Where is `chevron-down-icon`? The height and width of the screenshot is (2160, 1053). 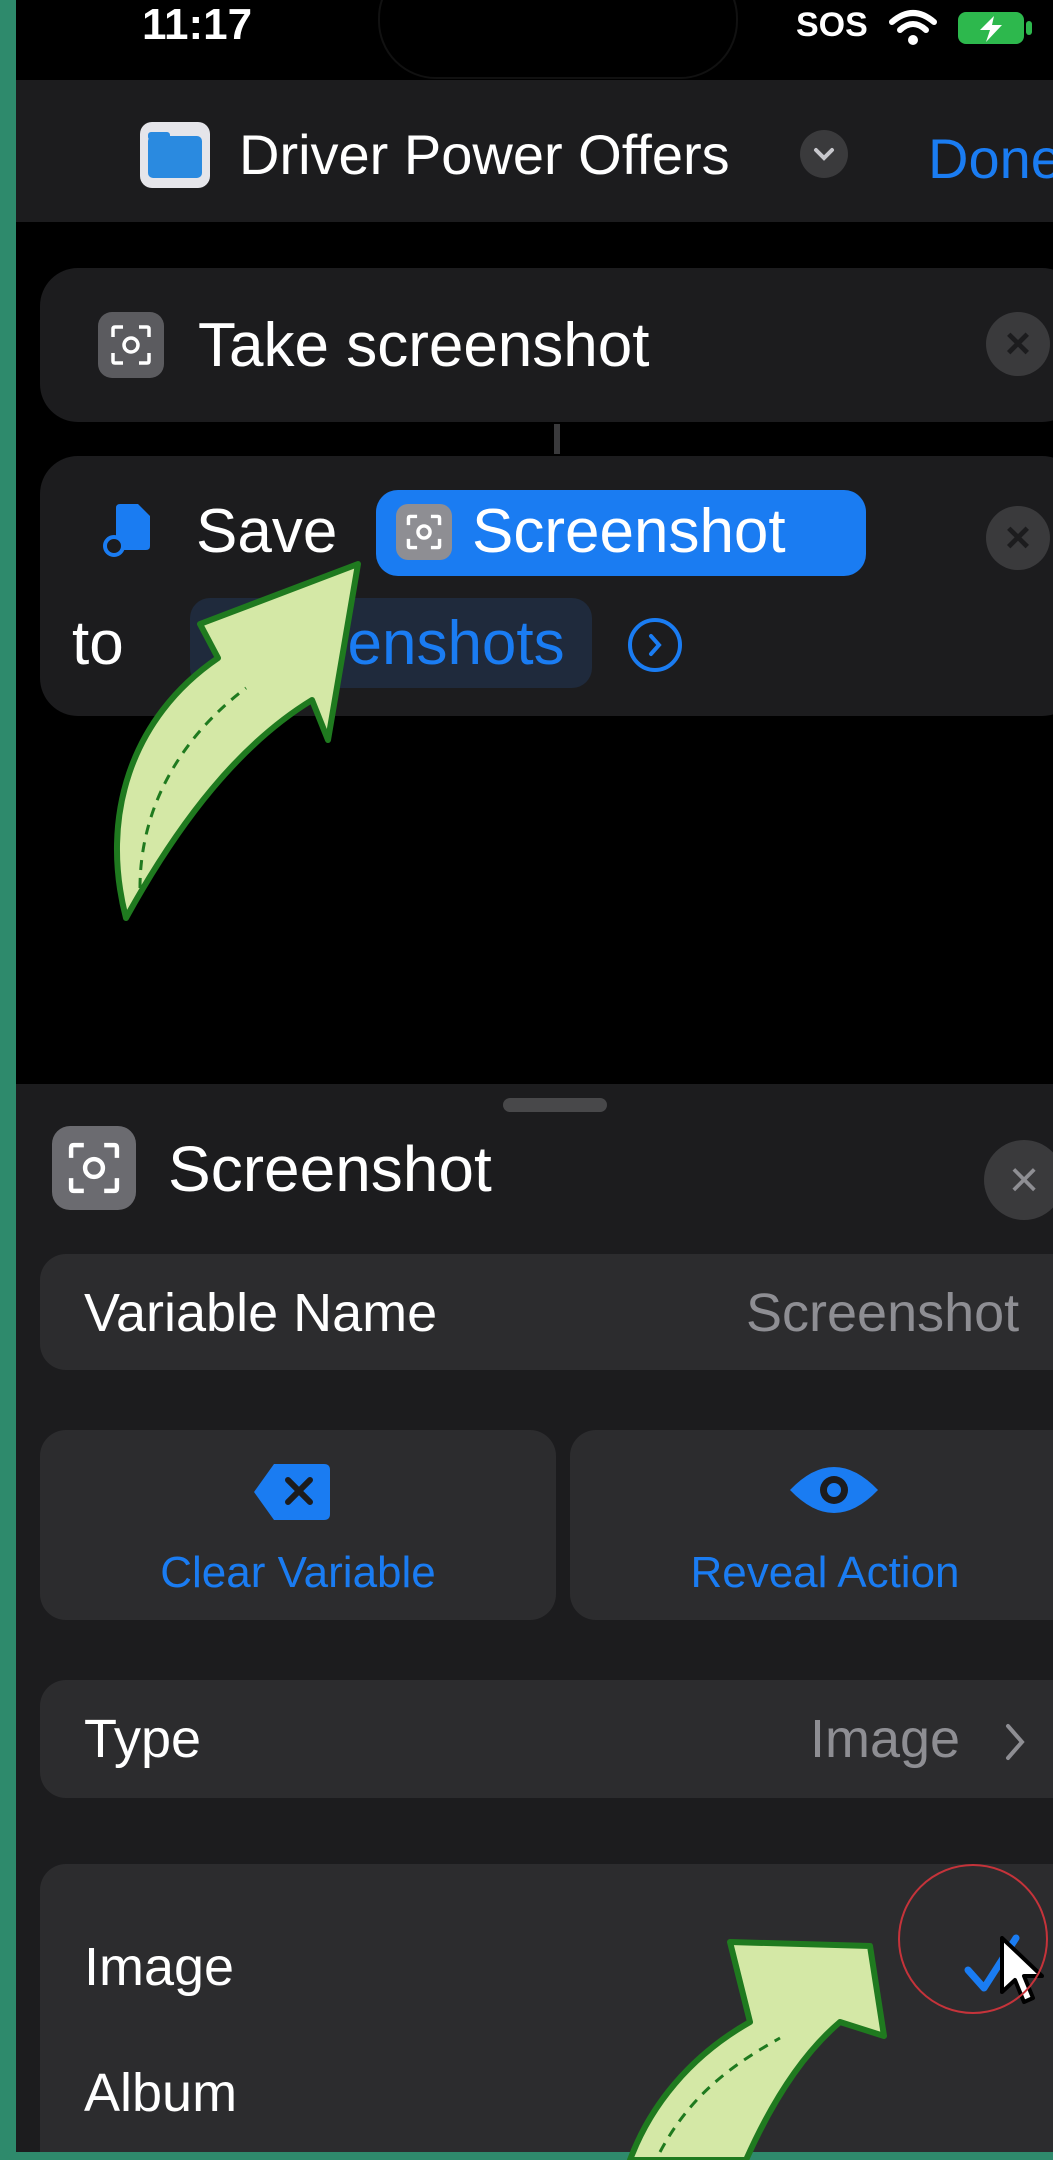 chevron-down-icon is located at coordinates (824, 154).